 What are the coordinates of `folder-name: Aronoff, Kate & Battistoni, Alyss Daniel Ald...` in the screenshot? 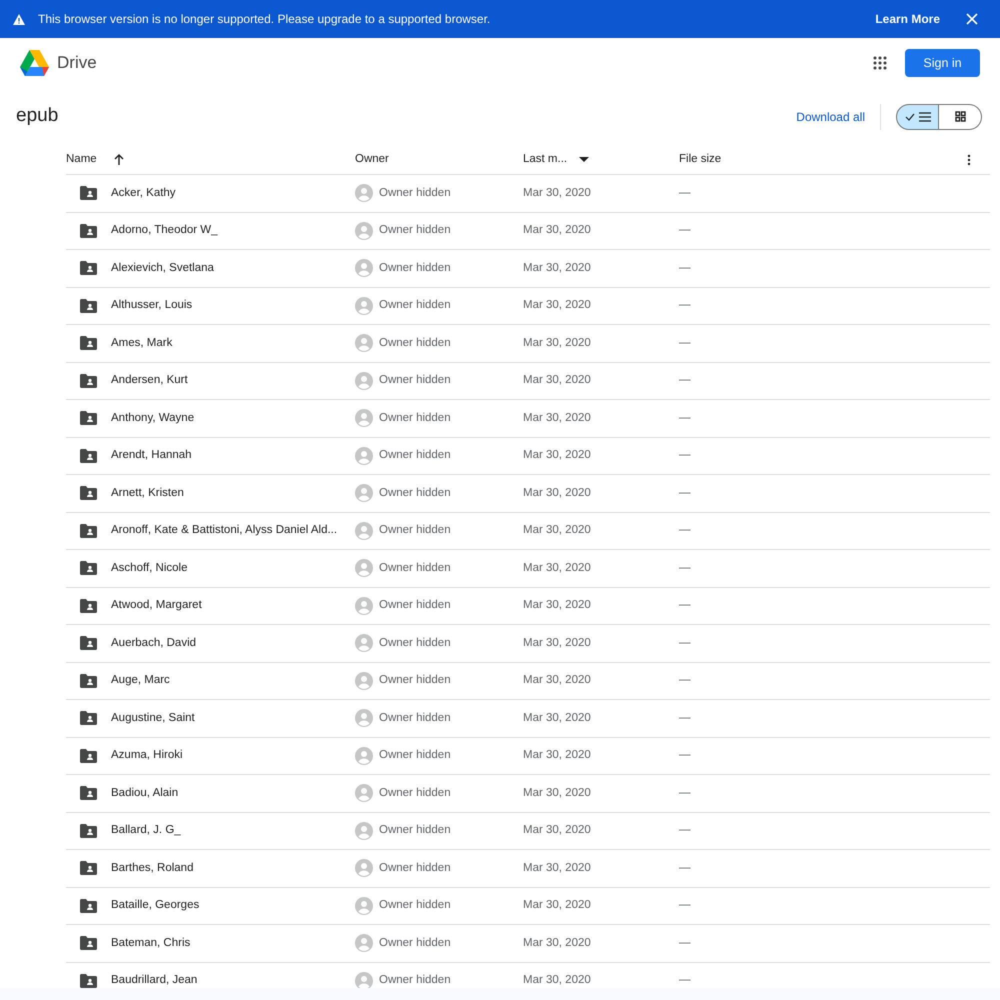 It's located at (224, 531).